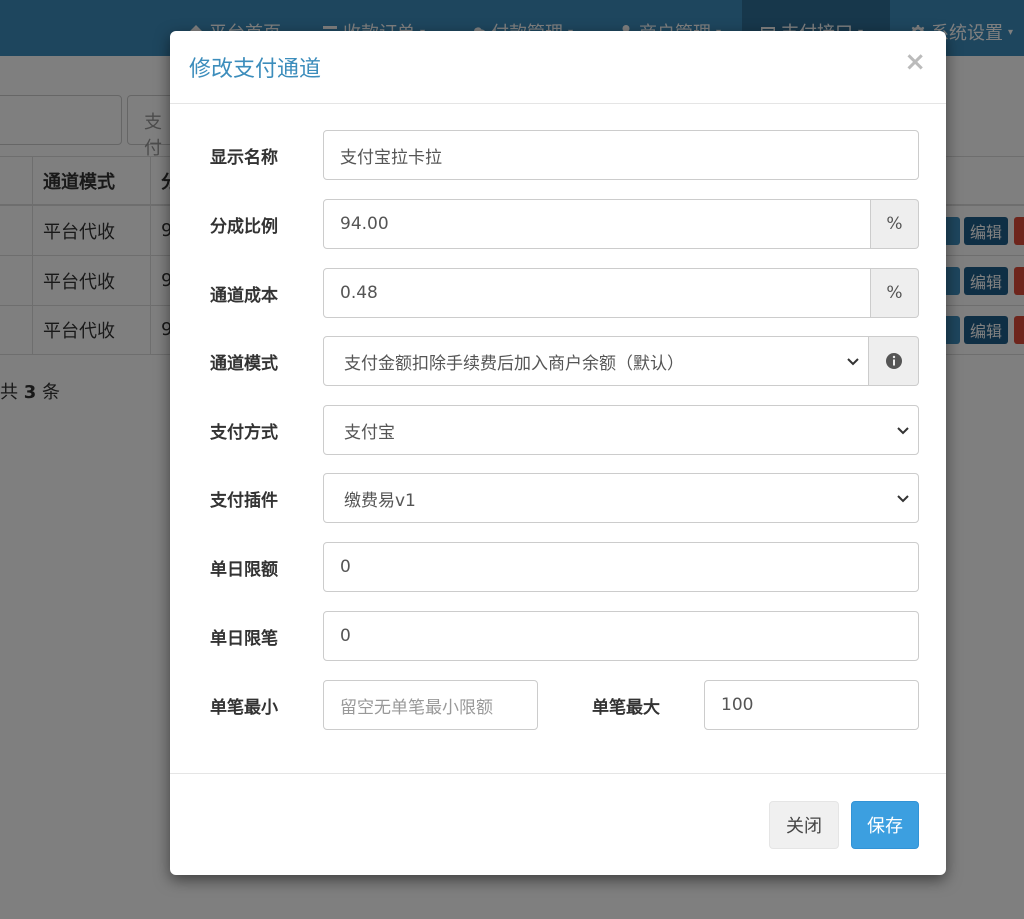 This screenshot has width=1024, height=919. I want to click on display-name-input: 支付宝拉卡拉, so click(621, 155).